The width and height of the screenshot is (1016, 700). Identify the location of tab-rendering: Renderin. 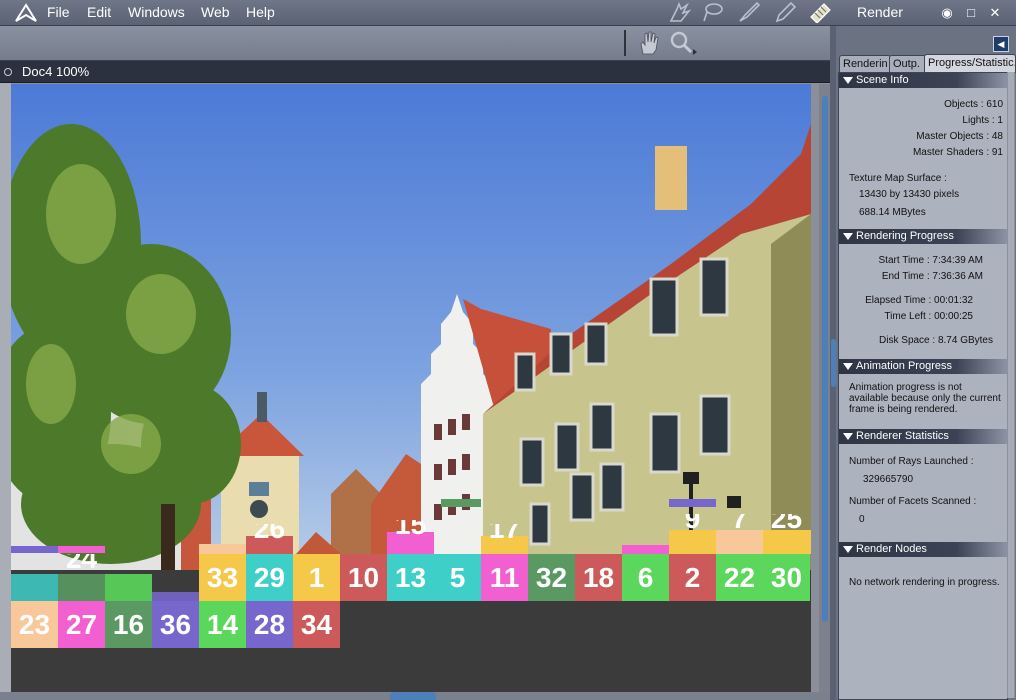
(865, 63).